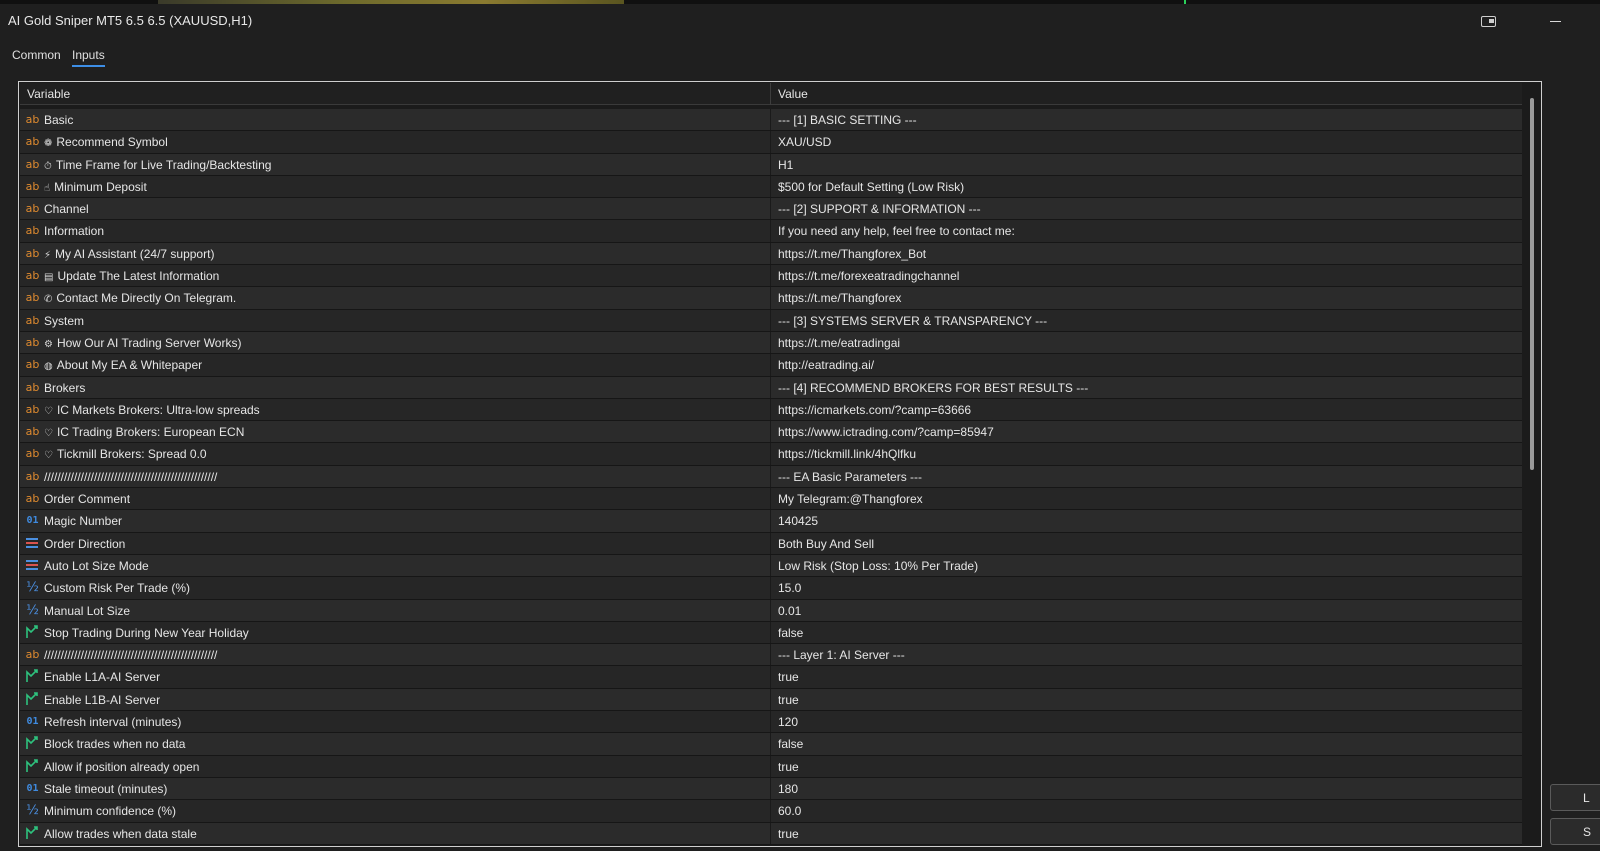 The width and height of the screenshot is (1600, 851). What do you see at coordinates (847, 120) in the screenshot?
I see `value-cell: --- [1] BASIC SETTING ---` at bounding box center [847, 120].